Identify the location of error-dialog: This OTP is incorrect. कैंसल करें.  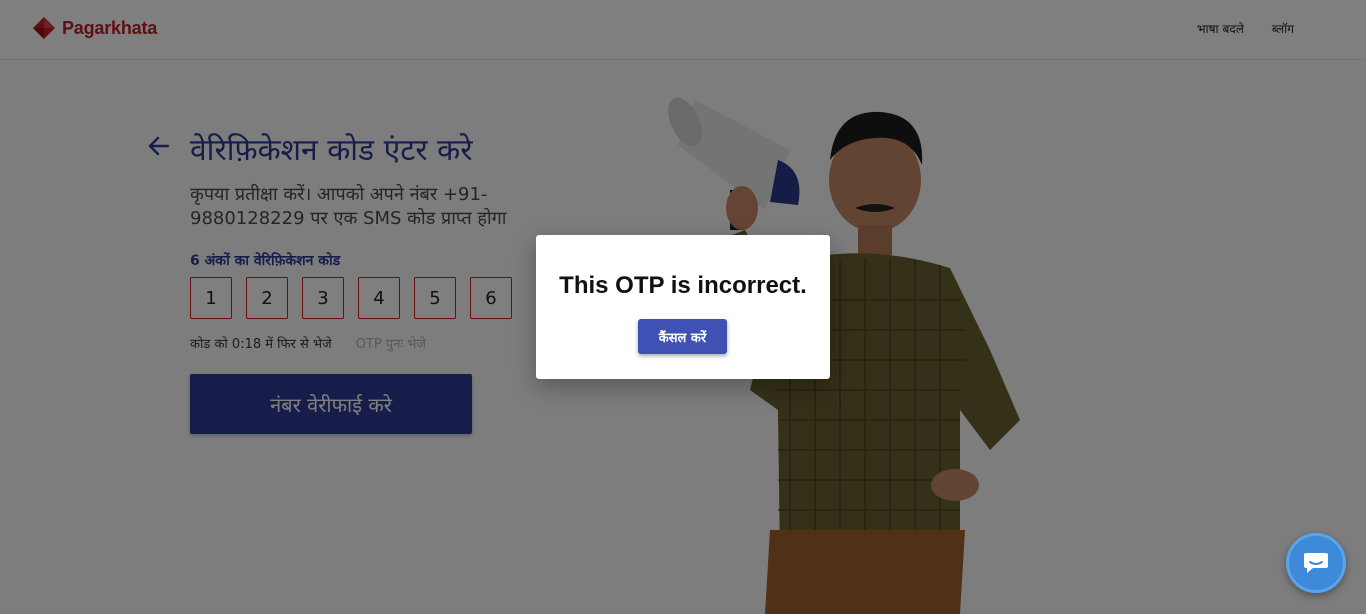
(683, 307).